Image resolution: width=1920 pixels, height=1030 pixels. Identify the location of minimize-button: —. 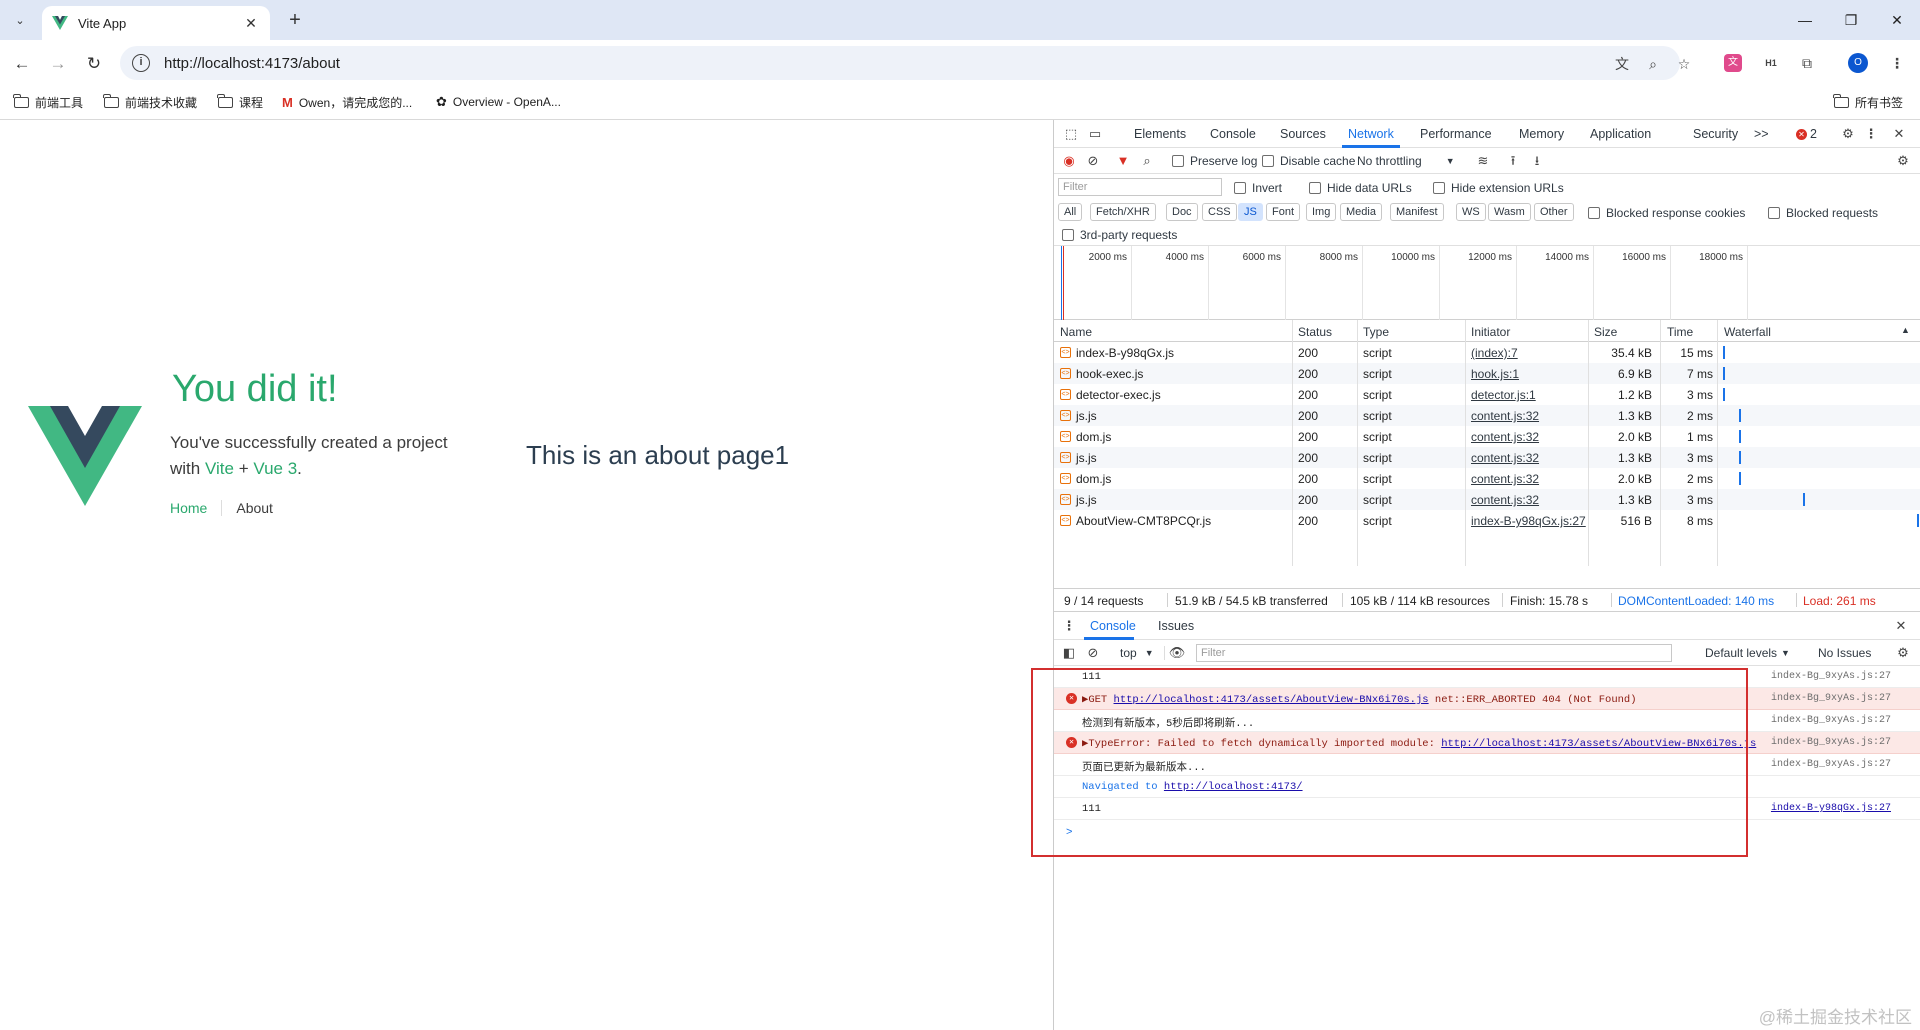
(1805, 20).